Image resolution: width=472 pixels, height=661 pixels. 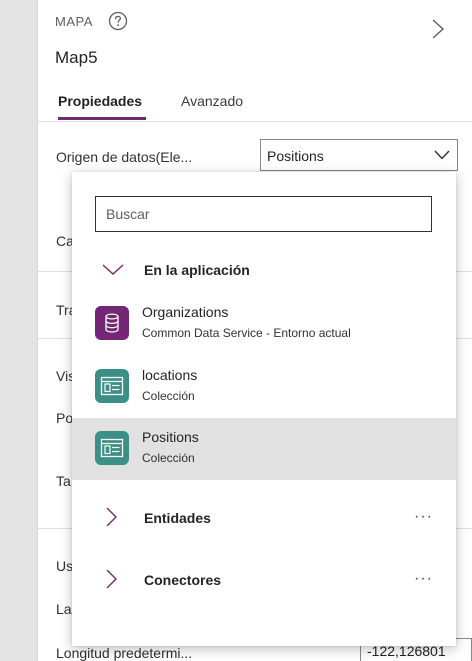 What do you see at coordinates (264, 270) in the screenshot?
I see `group-in-app: En la aplicación` at bounding box center [264, 270].